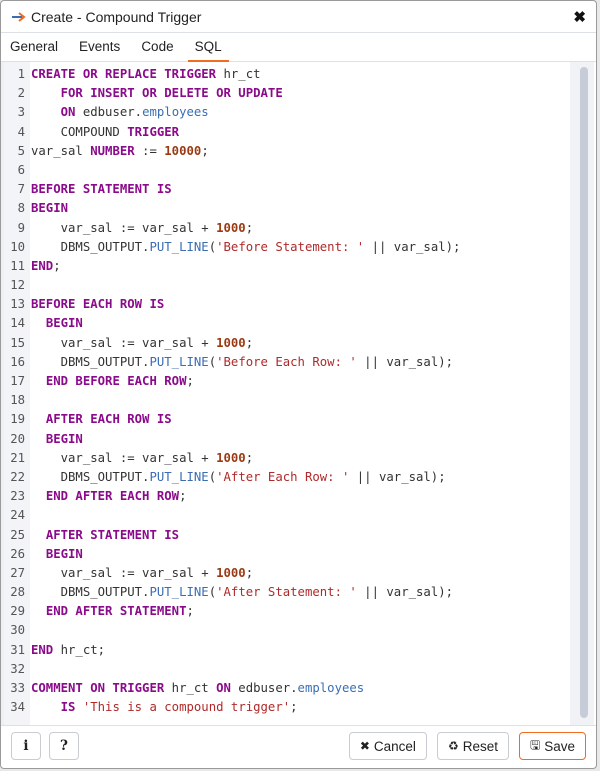 The width and height of the screenshot is (600, 771). What do you see at coordinates (17, 285) in the screenshot?
I see `line-number: 12` at bounding box center [17, 285].